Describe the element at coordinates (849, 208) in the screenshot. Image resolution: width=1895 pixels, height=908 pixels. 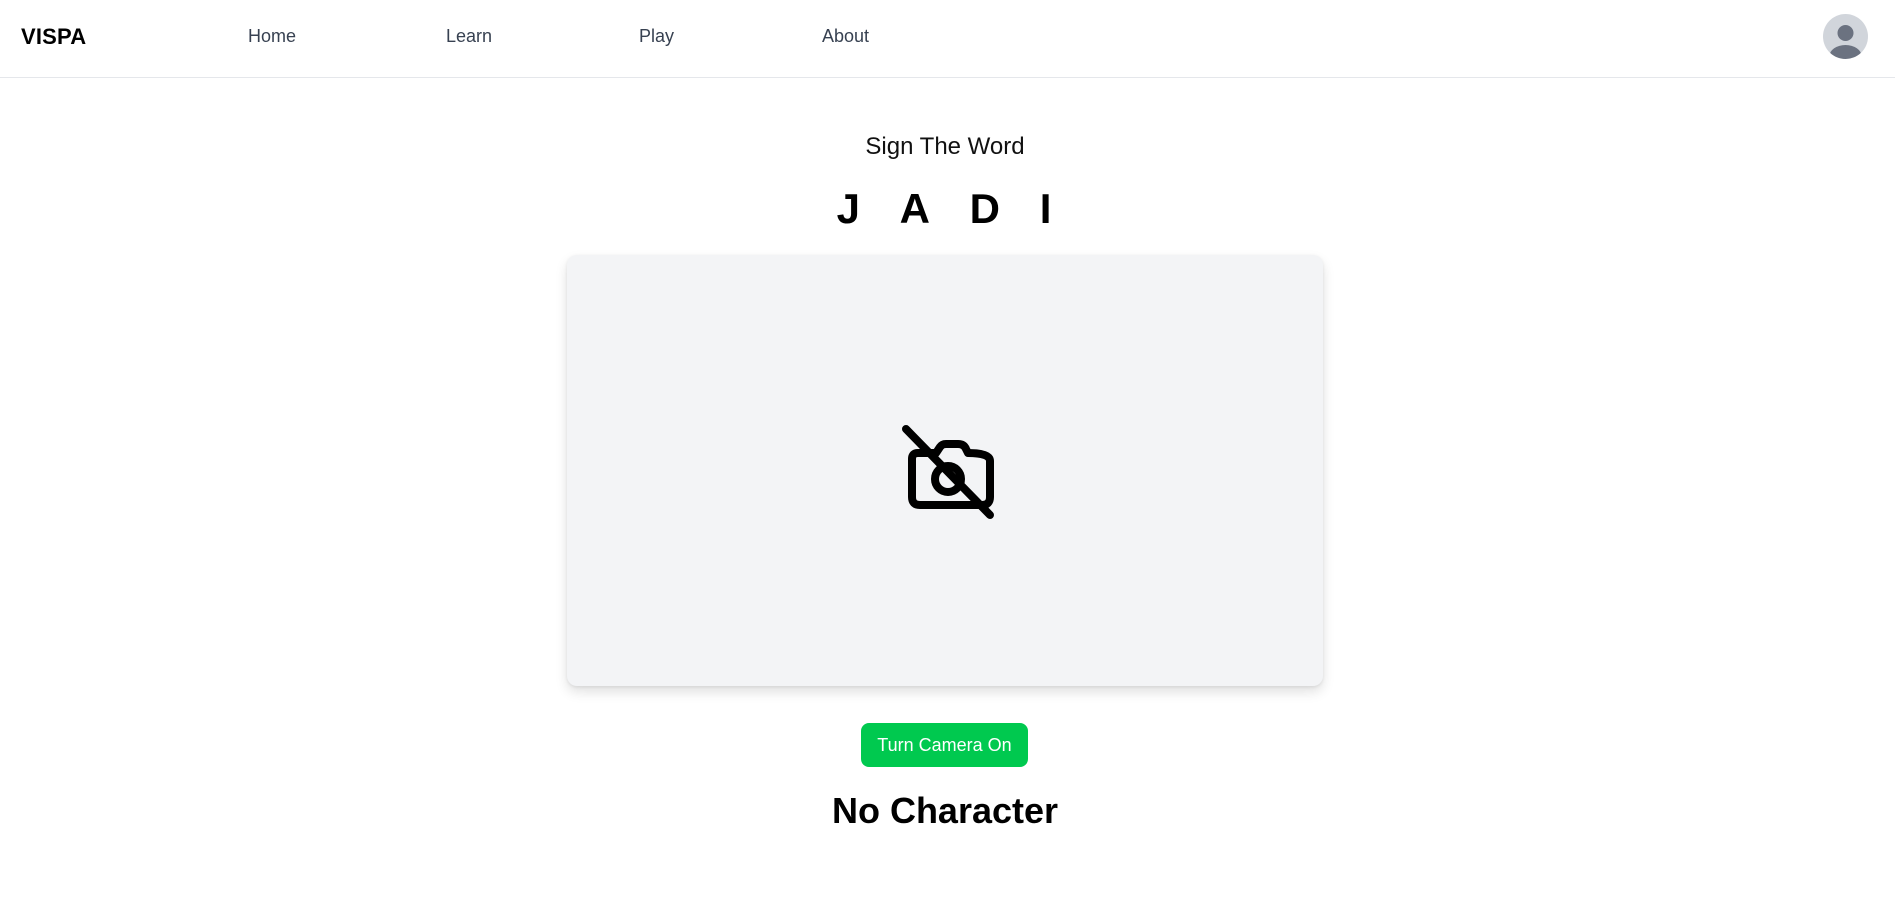
I see `word-letter: J` at that location.